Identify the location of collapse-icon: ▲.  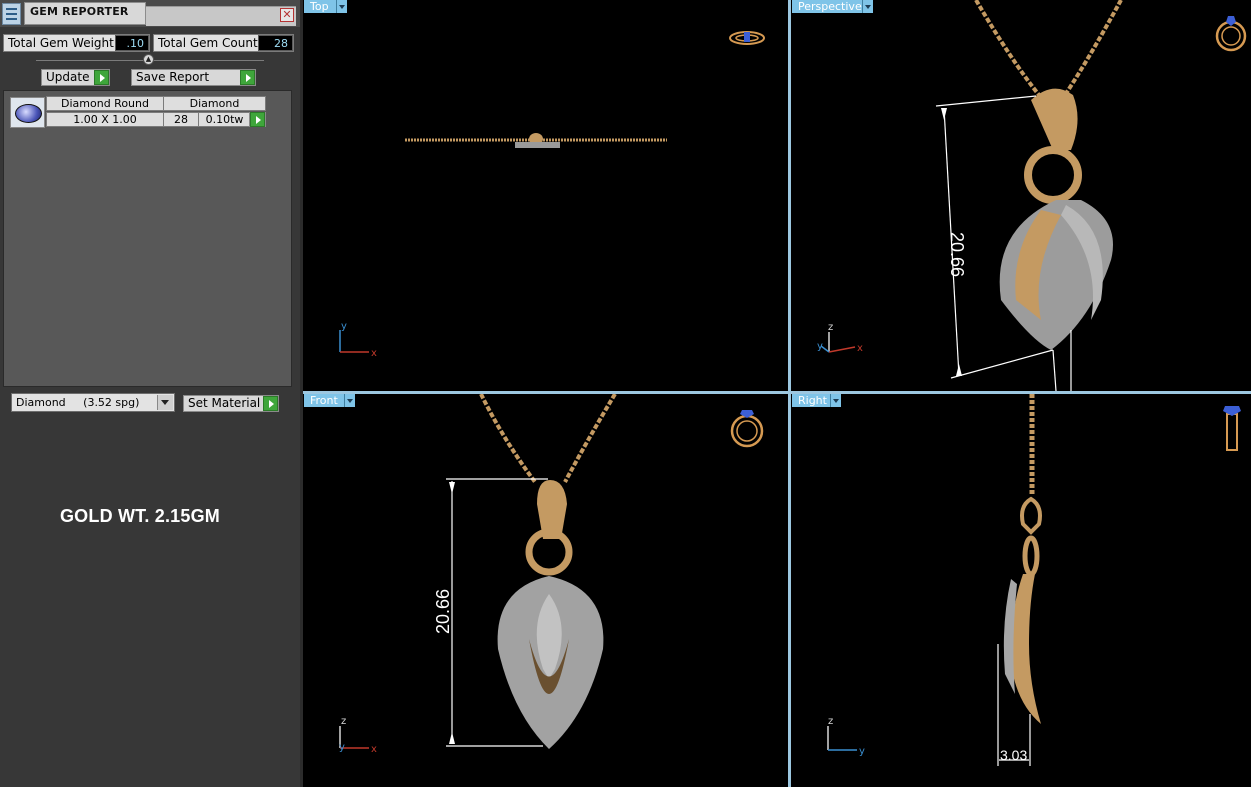
(148, 59).